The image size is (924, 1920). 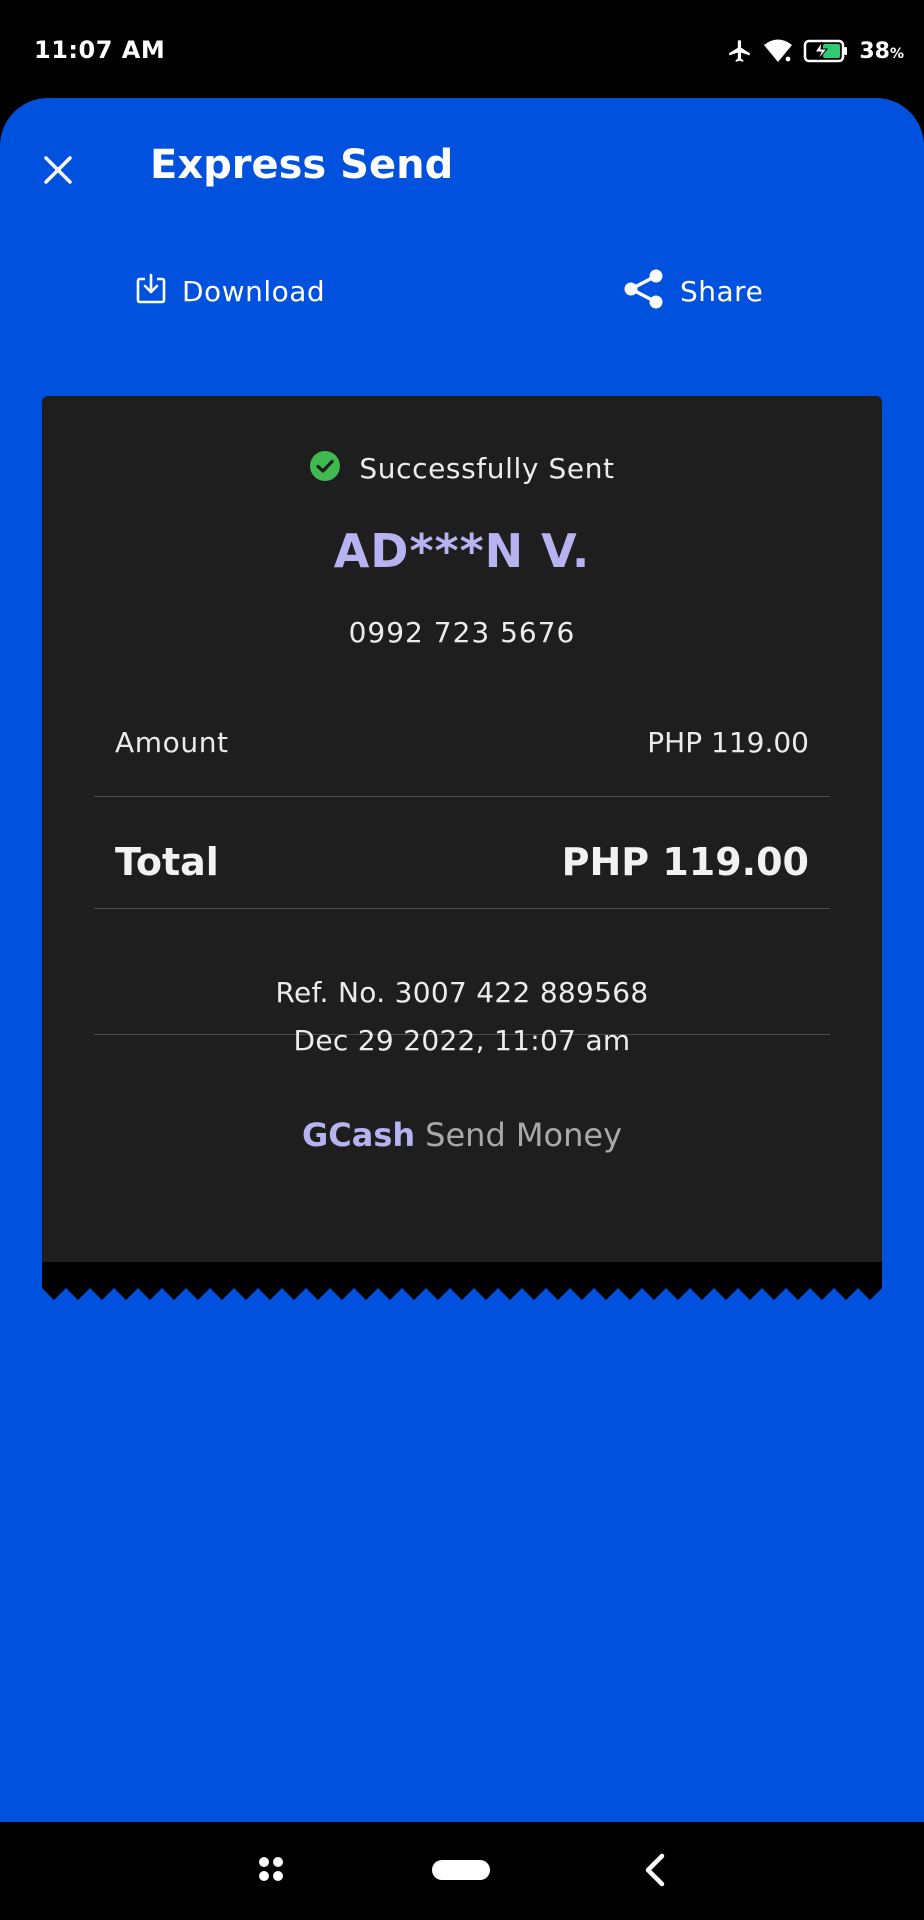 I want to click on check-circle-icon, so click(x=325, y=468).